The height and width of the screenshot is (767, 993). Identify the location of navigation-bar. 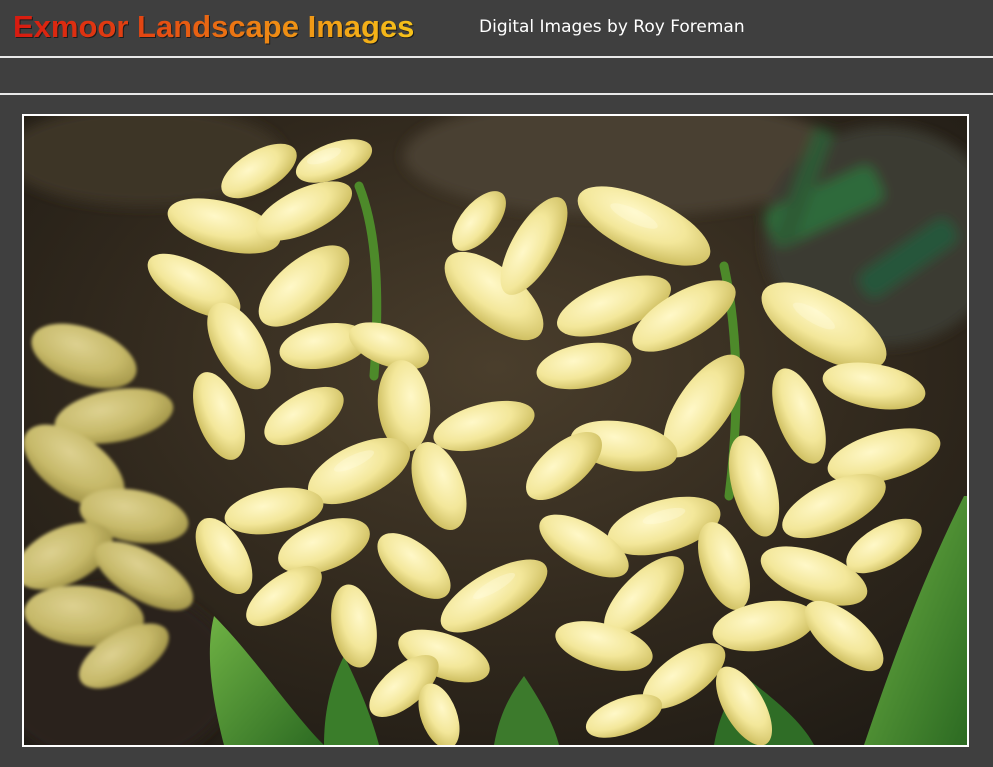
(496, 77).